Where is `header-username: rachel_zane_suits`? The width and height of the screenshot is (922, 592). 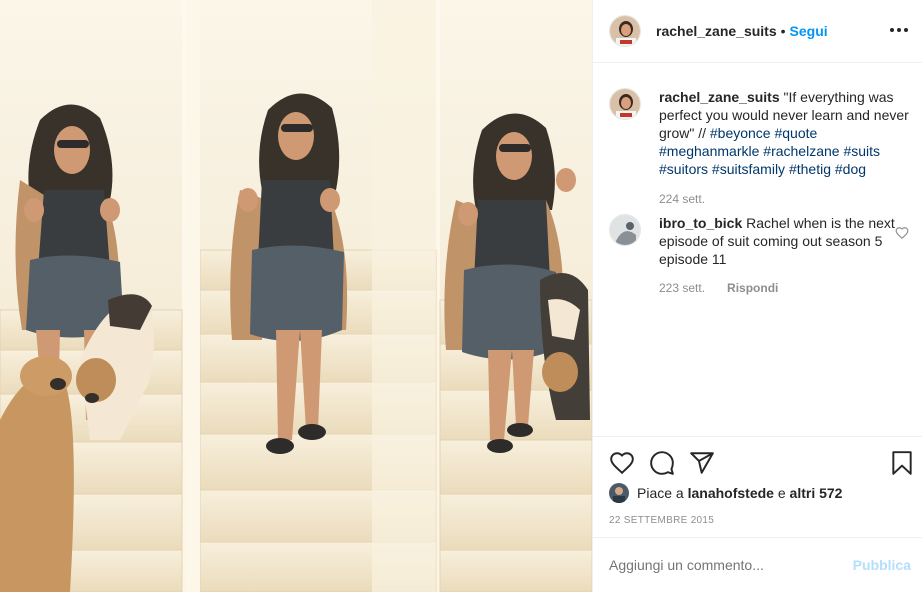 header-username: rachel_zane_suits is located at coordinates (716, 31).